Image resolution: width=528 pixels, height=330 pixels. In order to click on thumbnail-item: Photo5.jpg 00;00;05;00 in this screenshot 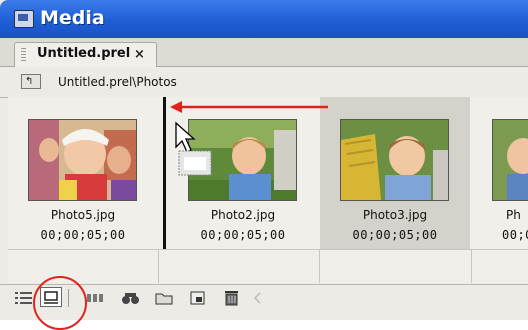, I will do `click(83, 173)`.